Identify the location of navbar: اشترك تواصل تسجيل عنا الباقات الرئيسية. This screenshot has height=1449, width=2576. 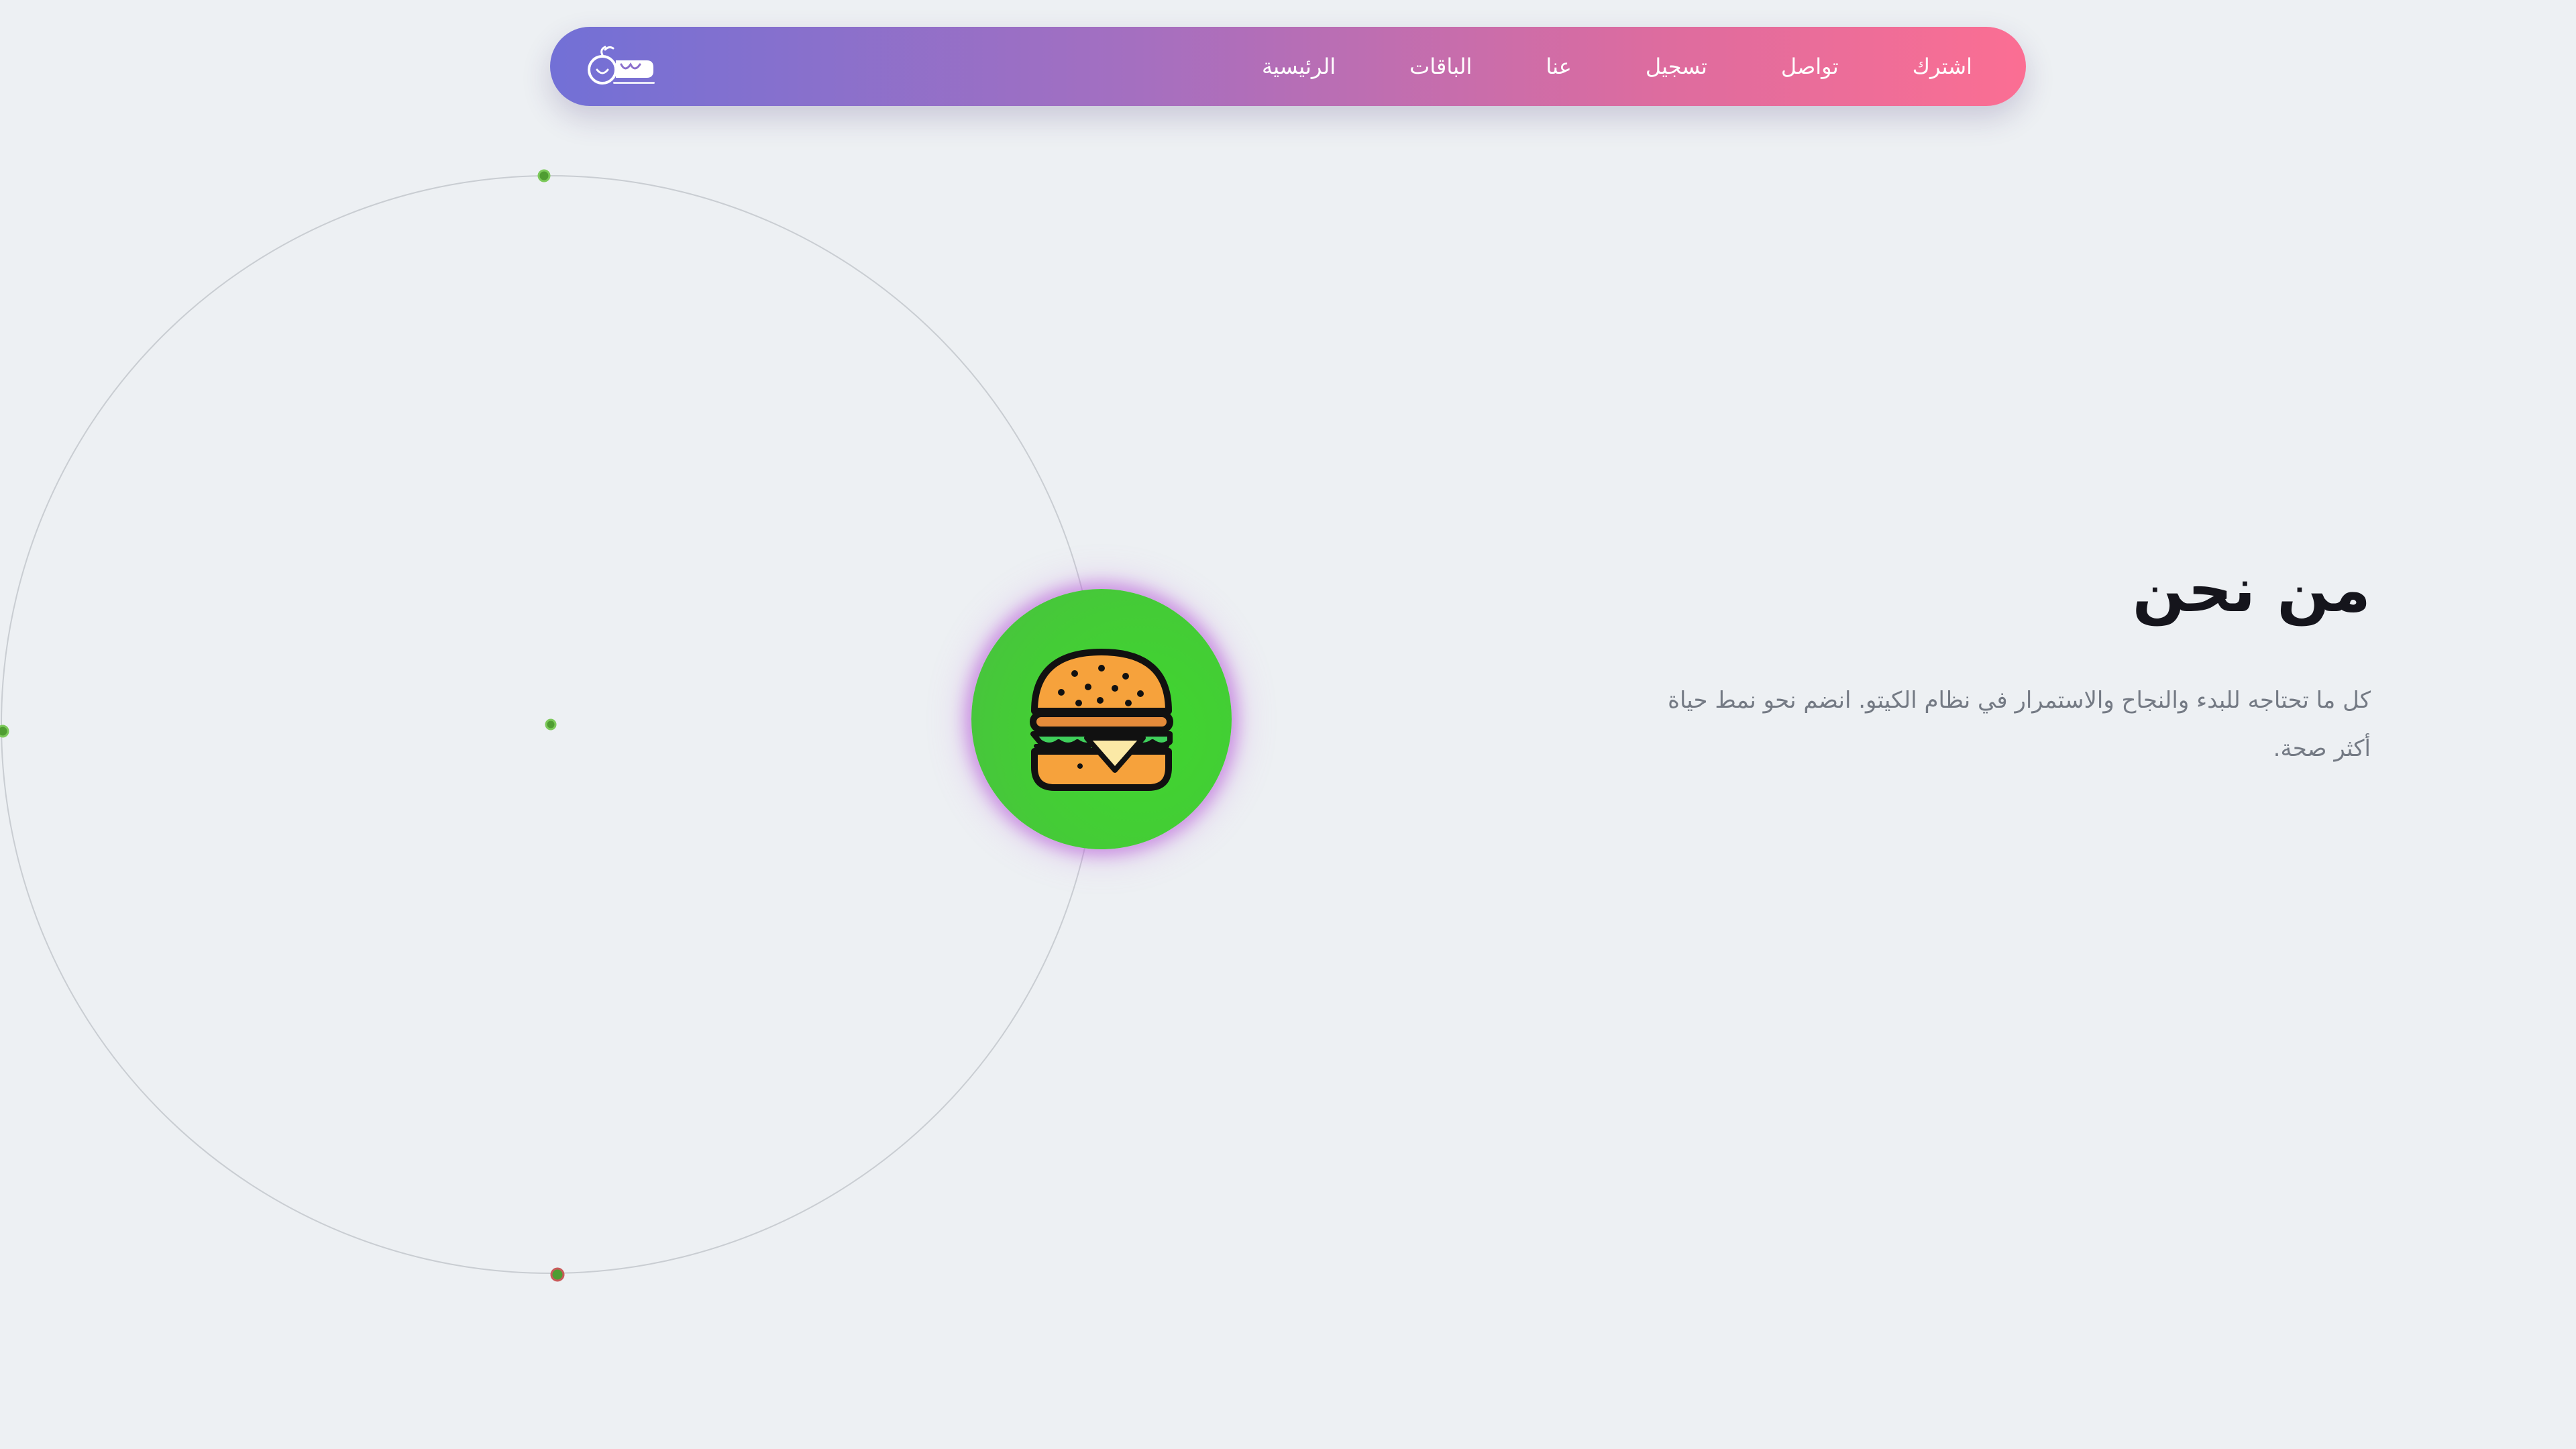
(1288, 66).